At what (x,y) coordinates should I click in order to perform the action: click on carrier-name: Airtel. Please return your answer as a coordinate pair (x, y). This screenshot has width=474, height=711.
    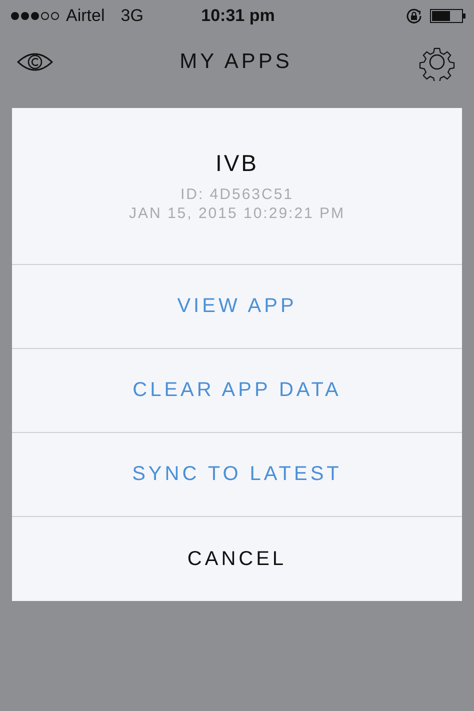
    Looking at the image, I should click on (85, 16).